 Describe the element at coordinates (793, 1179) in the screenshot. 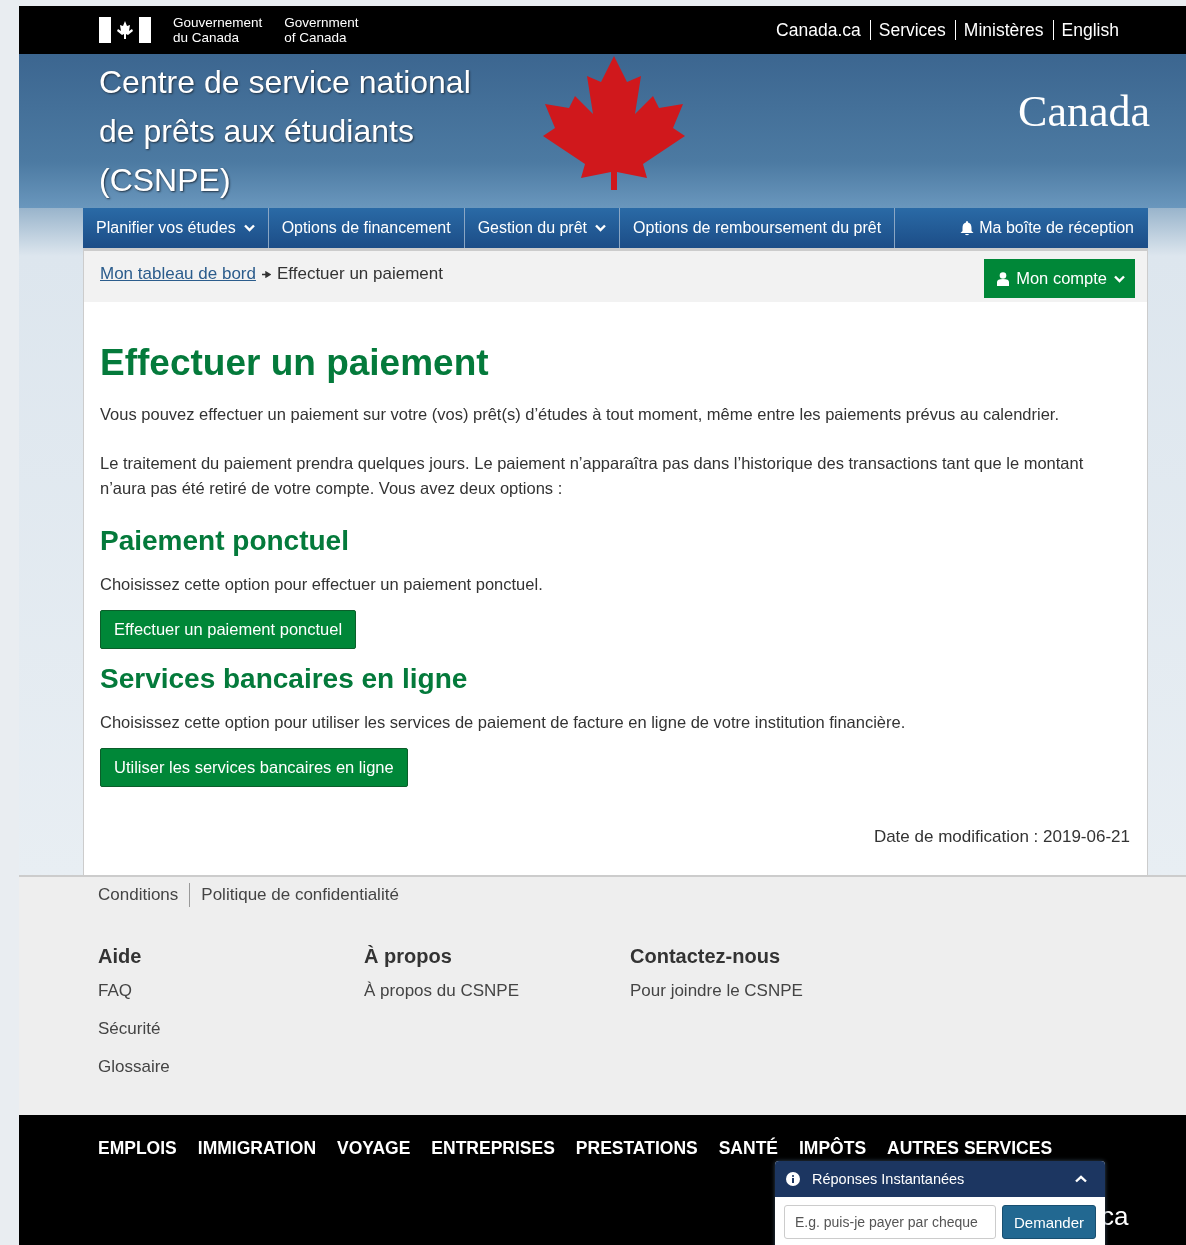

I see `info-icon` at that location.